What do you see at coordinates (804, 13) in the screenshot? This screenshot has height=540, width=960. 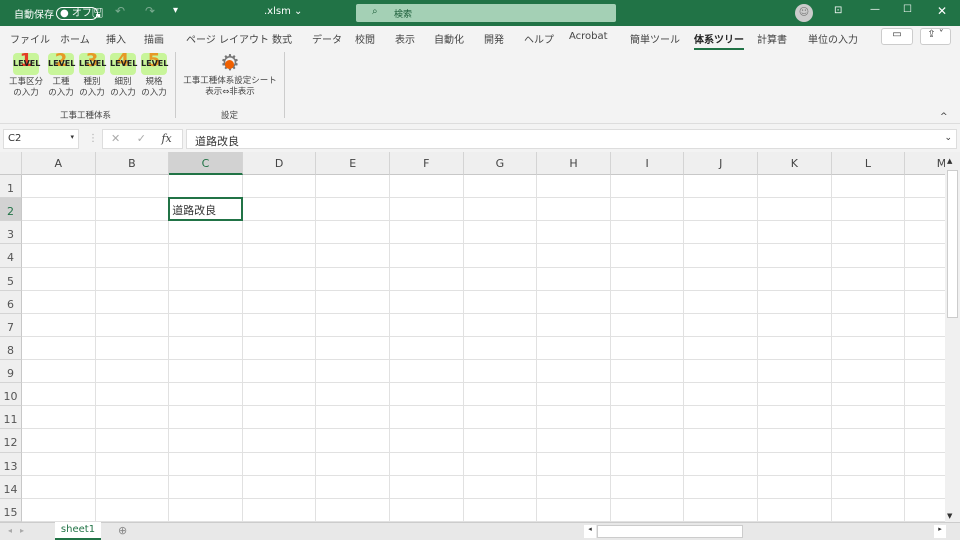 I see `avatar: ☺` at bounding box center [804, 13].